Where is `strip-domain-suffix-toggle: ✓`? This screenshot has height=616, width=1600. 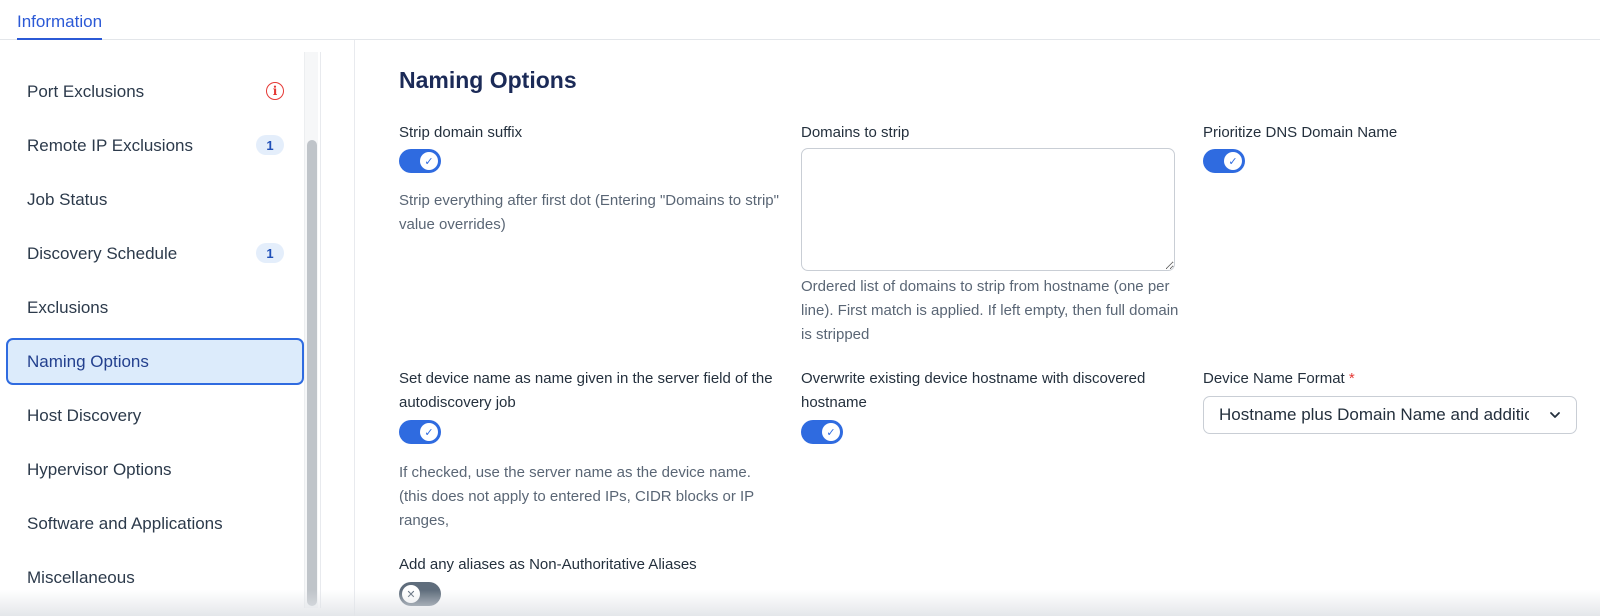 strip-domain-suffix-toggle: ✓ is located at coordinates (420, 161).